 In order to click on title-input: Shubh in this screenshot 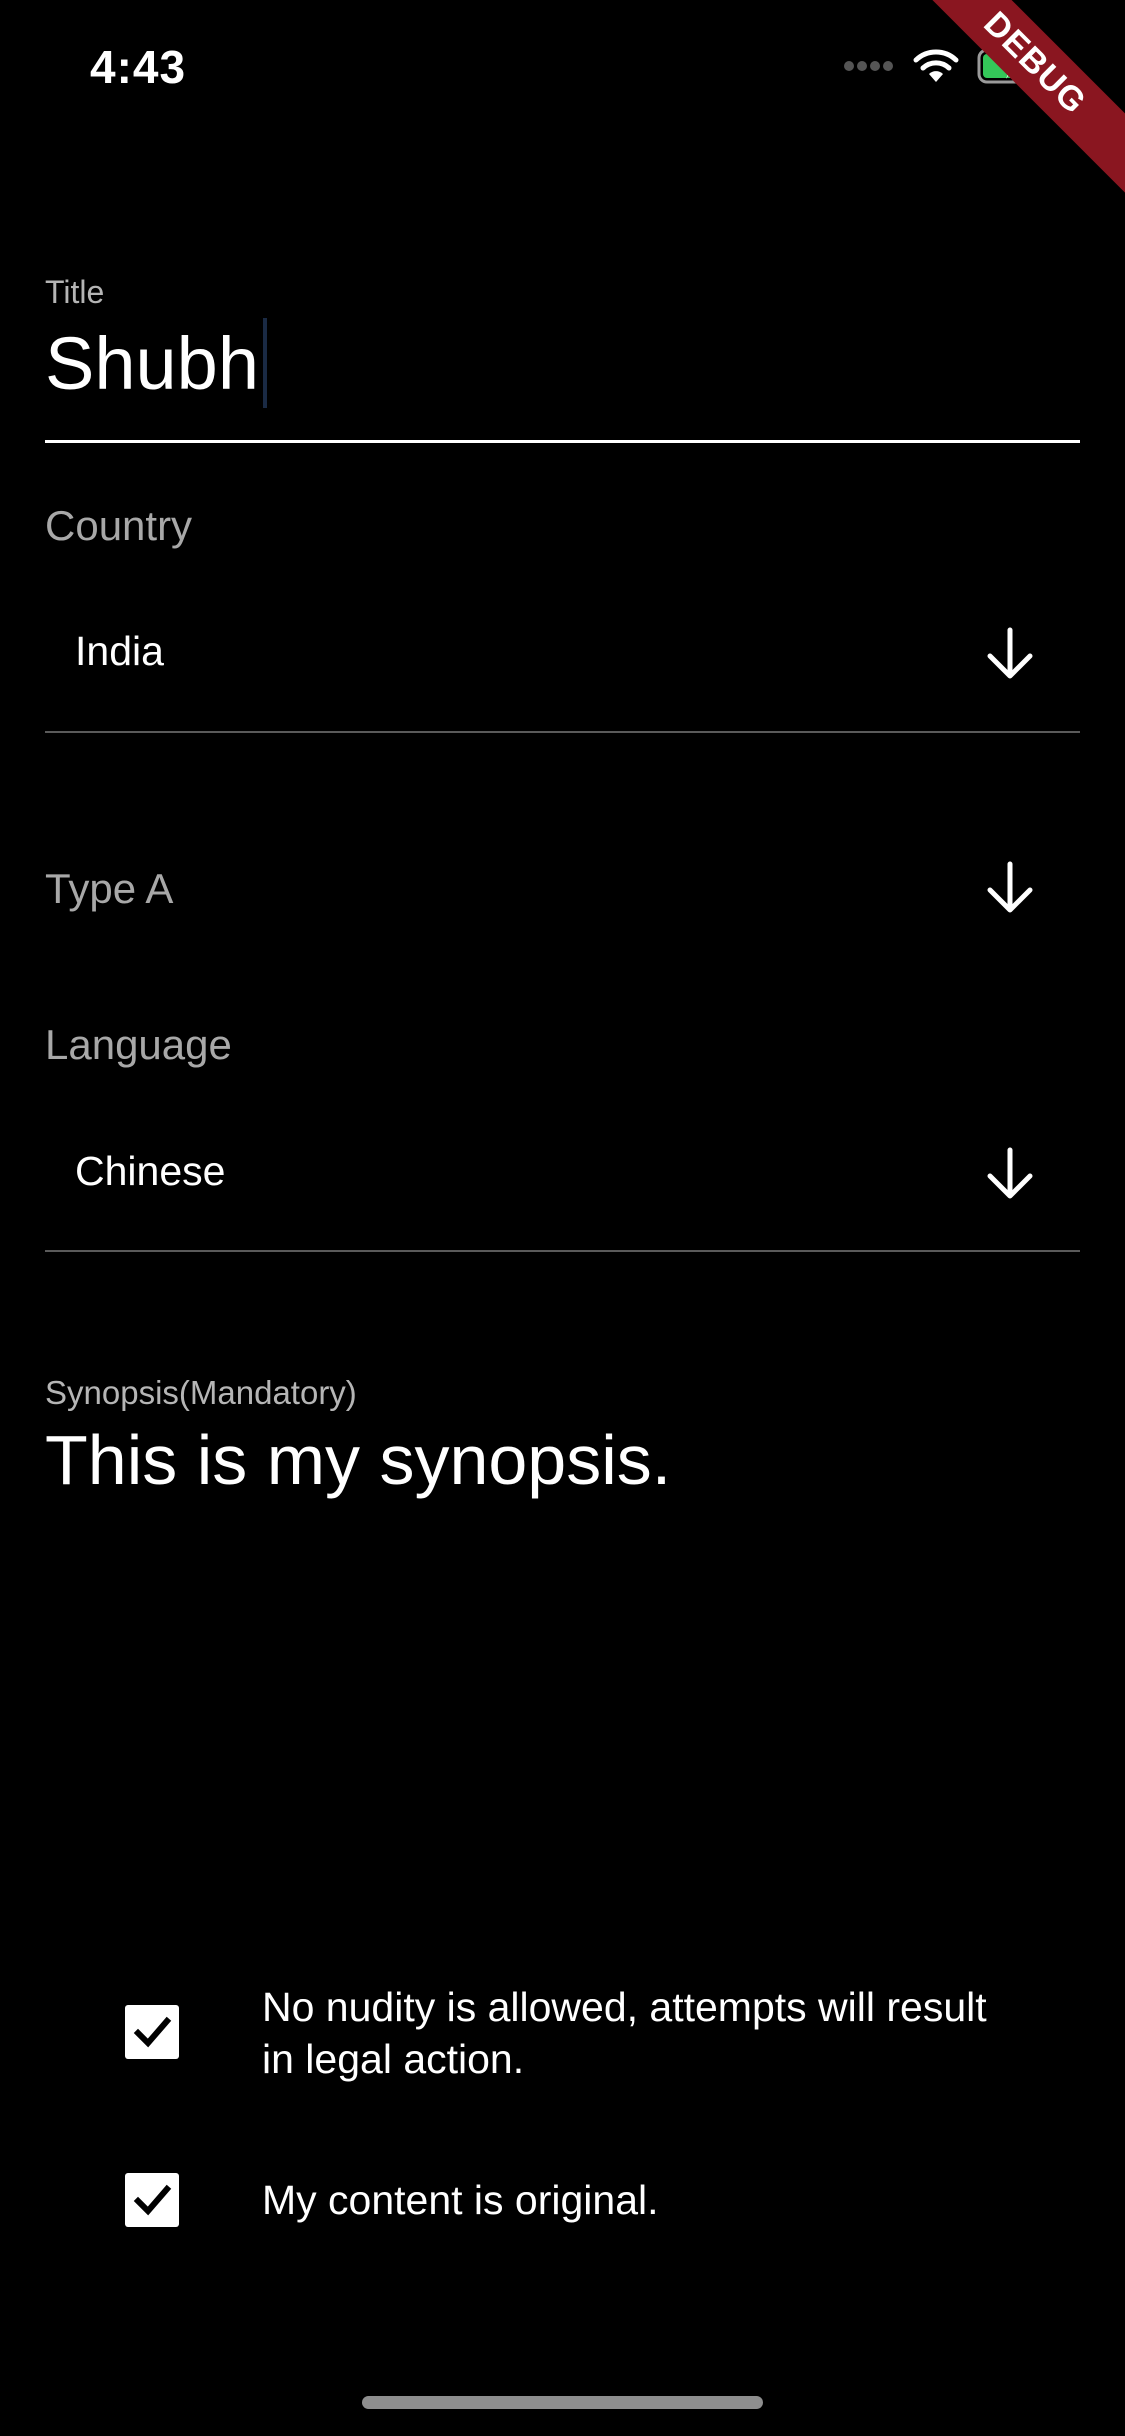, I will do `click(156, 363)`.